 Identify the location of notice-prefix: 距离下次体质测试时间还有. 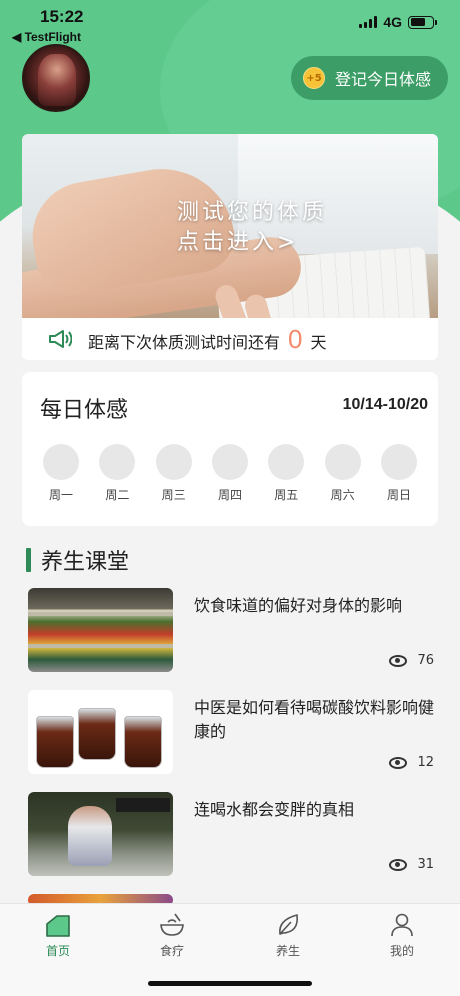
(184, 342).